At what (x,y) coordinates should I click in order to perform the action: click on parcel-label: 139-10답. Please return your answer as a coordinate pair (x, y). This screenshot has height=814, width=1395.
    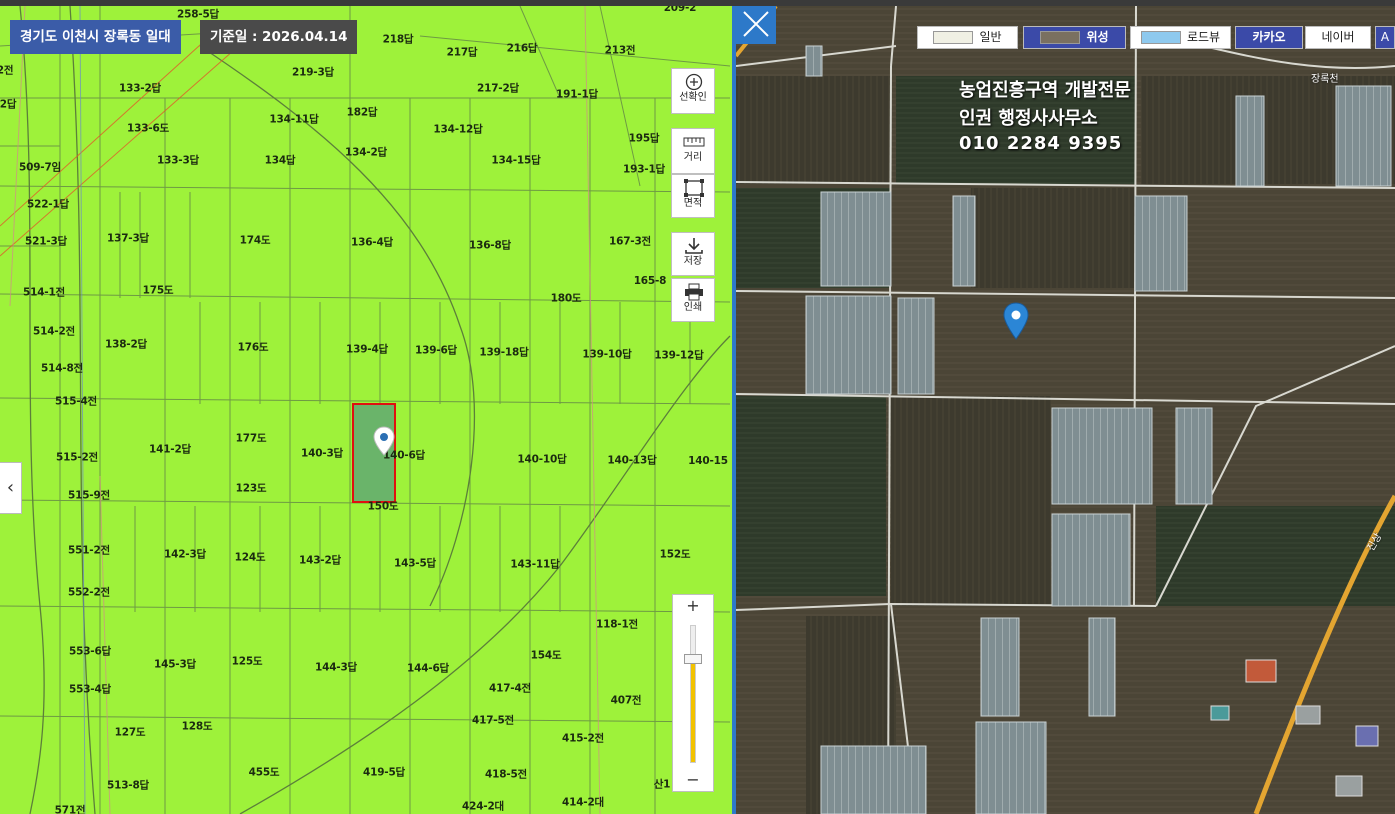
    Looking at the image, I should click on (607, 354).